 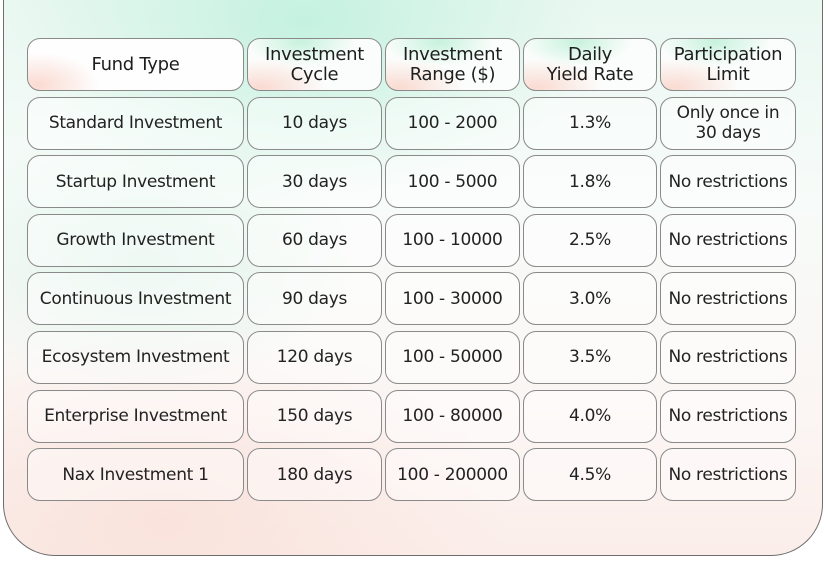 I want to click on cell-fund-type-value: Startup Investment, so click(x=135, y=181).